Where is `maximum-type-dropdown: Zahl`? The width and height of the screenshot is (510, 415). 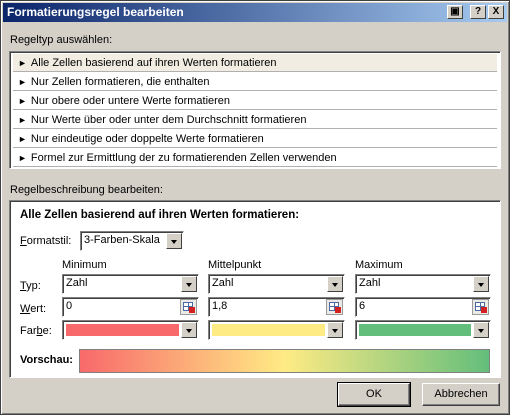 maximum-type-dropdown: Zahl is located at coordinates (423, 284).